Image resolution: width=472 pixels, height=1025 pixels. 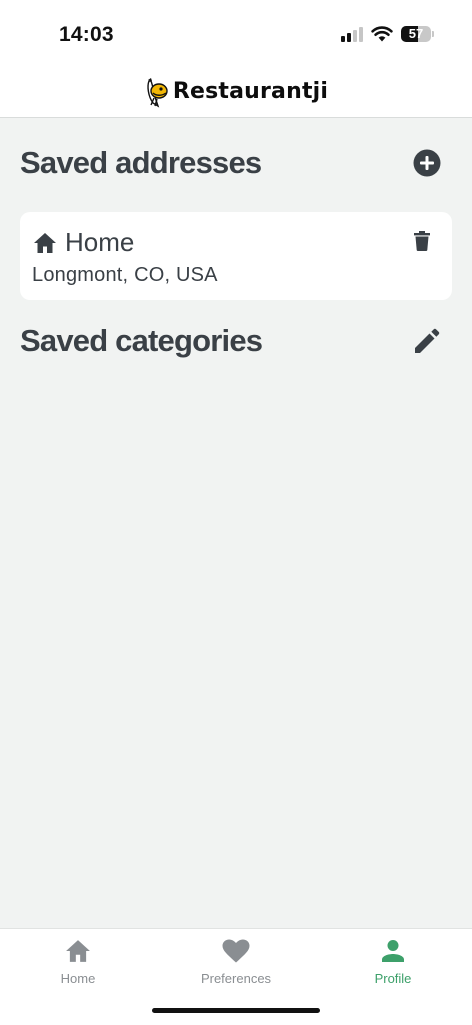 I want to click on battery-level: 57, so click(x=416, y=33).